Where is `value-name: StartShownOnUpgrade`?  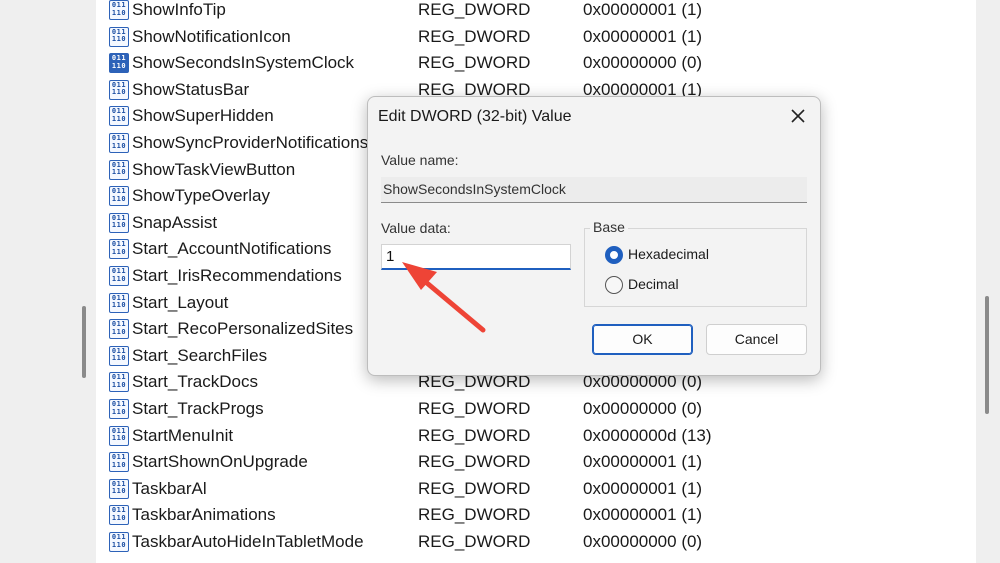
value-name: StartShownOnUpgrade is located at coordinates (220, 462).